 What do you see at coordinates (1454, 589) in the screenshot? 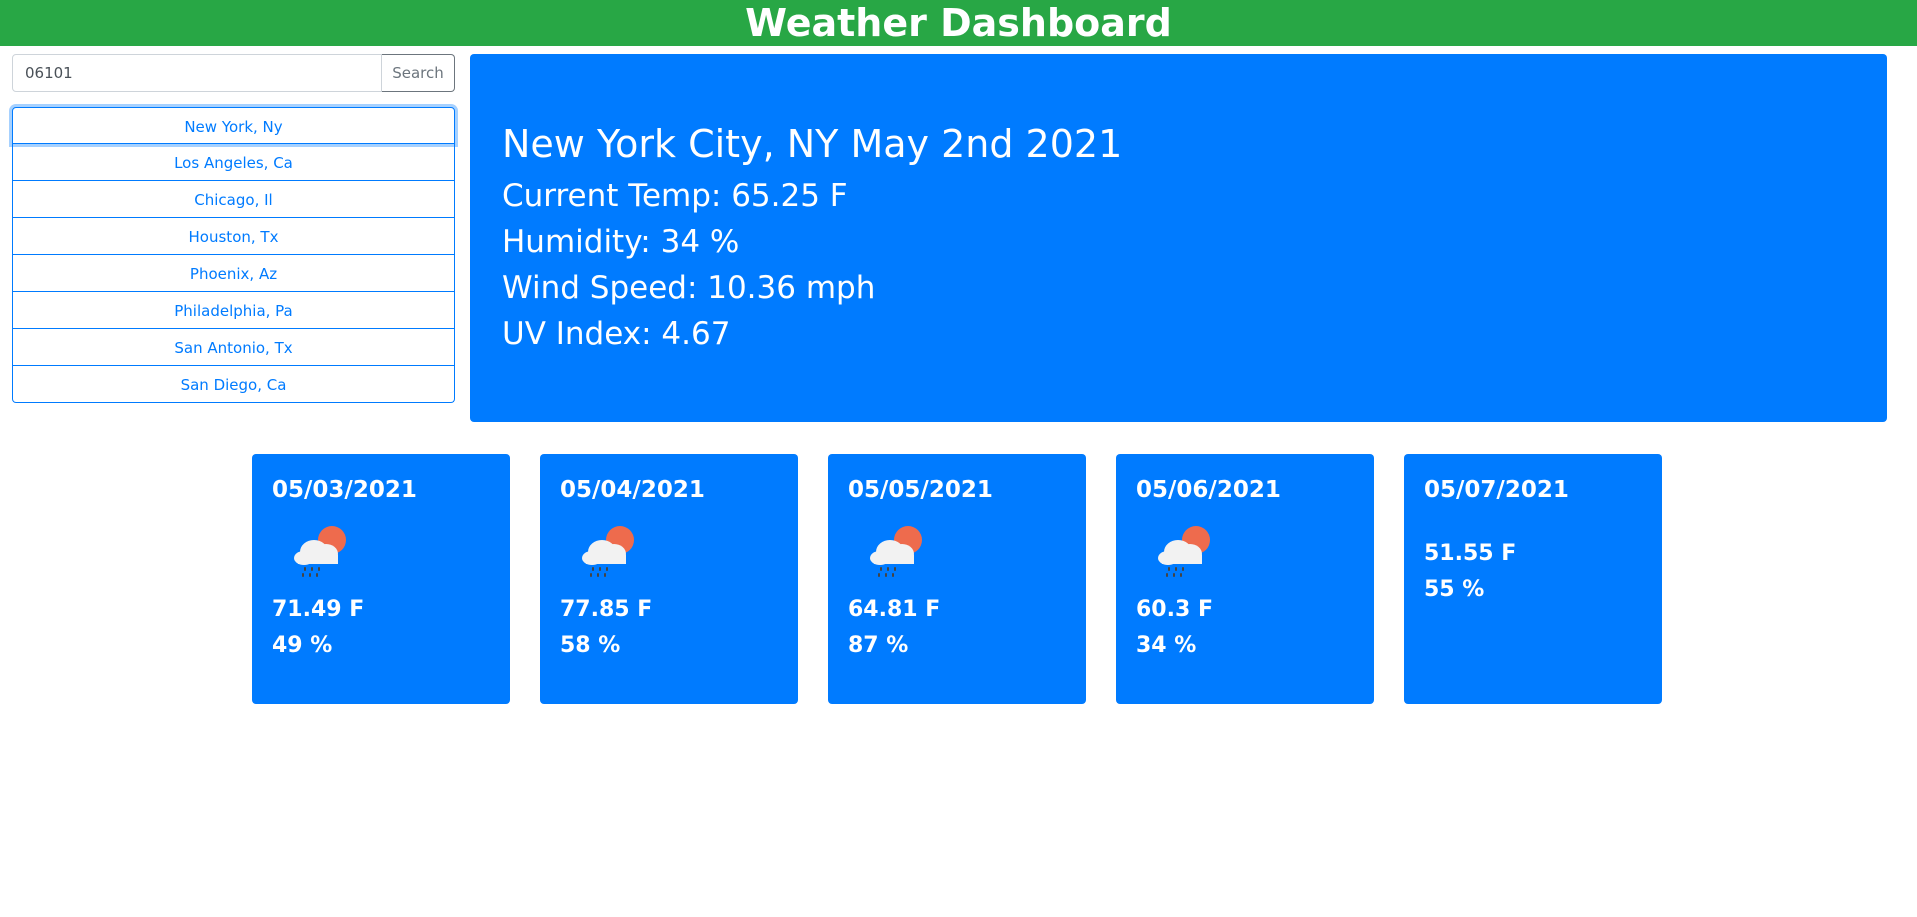
I see `forecast-humidity: 55 %` at bounding box center [1454, 589].